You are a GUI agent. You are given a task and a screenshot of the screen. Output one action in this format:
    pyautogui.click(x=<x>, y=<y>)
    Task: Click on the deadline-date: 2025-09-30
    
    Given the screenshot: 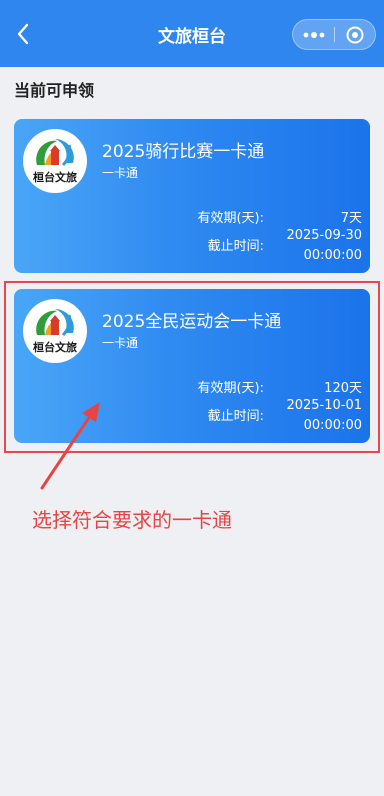 What is the action you would take?
    pyautogui.click(x=324, y=235)
    